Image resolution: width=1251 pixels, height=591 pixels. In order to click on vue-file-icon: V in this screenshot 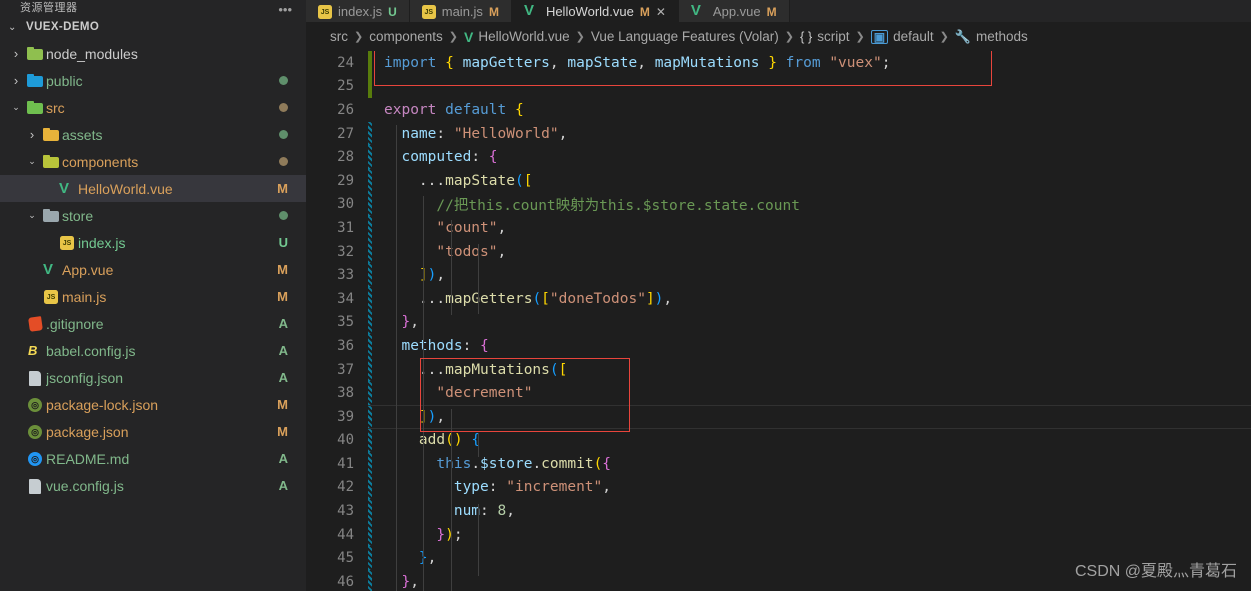, I will do `click(48, 269)`.